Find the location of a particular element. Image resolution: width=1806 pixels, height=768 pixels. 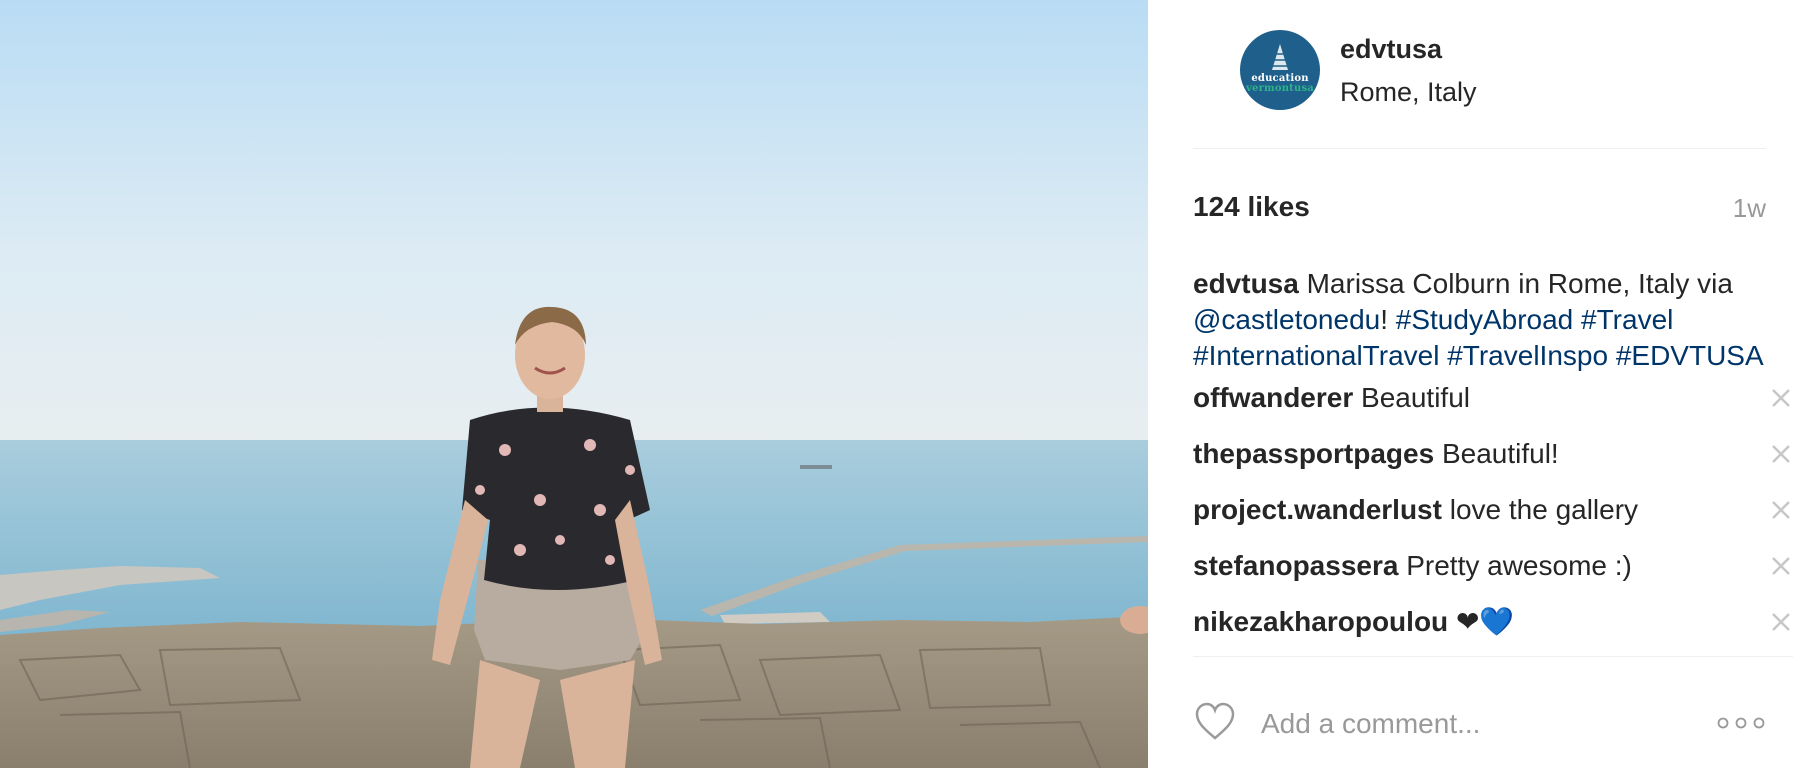

comment-username: stefanopassera is located at coordinates (1295, 565).